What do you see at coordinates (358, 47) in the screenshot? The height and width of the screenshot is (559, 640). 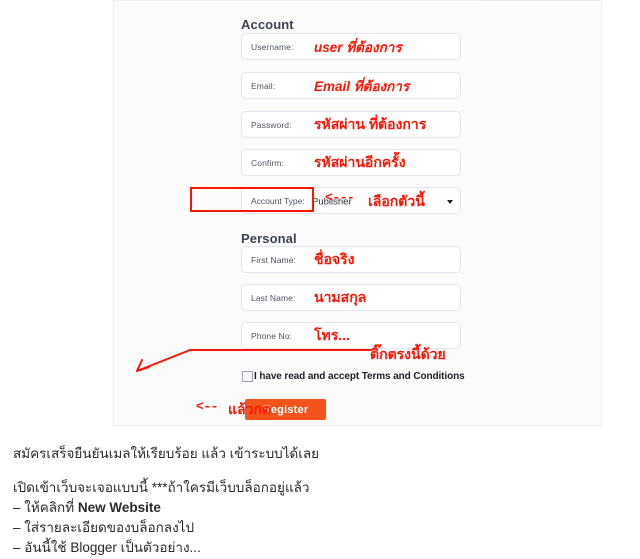 I see `username-value: user ที่ต้องการ` at bounding box center [358, 47].